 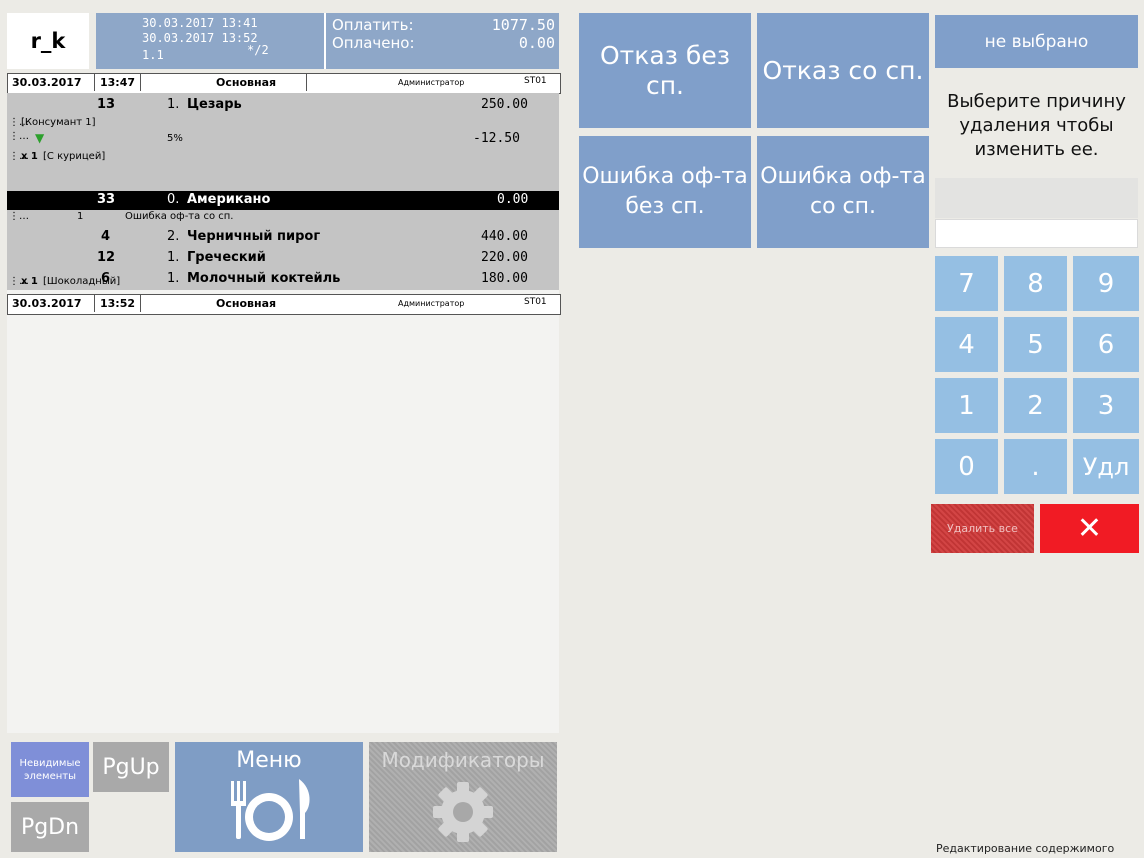 I want to click on key-label: 6, so click(x=1106, y=344).